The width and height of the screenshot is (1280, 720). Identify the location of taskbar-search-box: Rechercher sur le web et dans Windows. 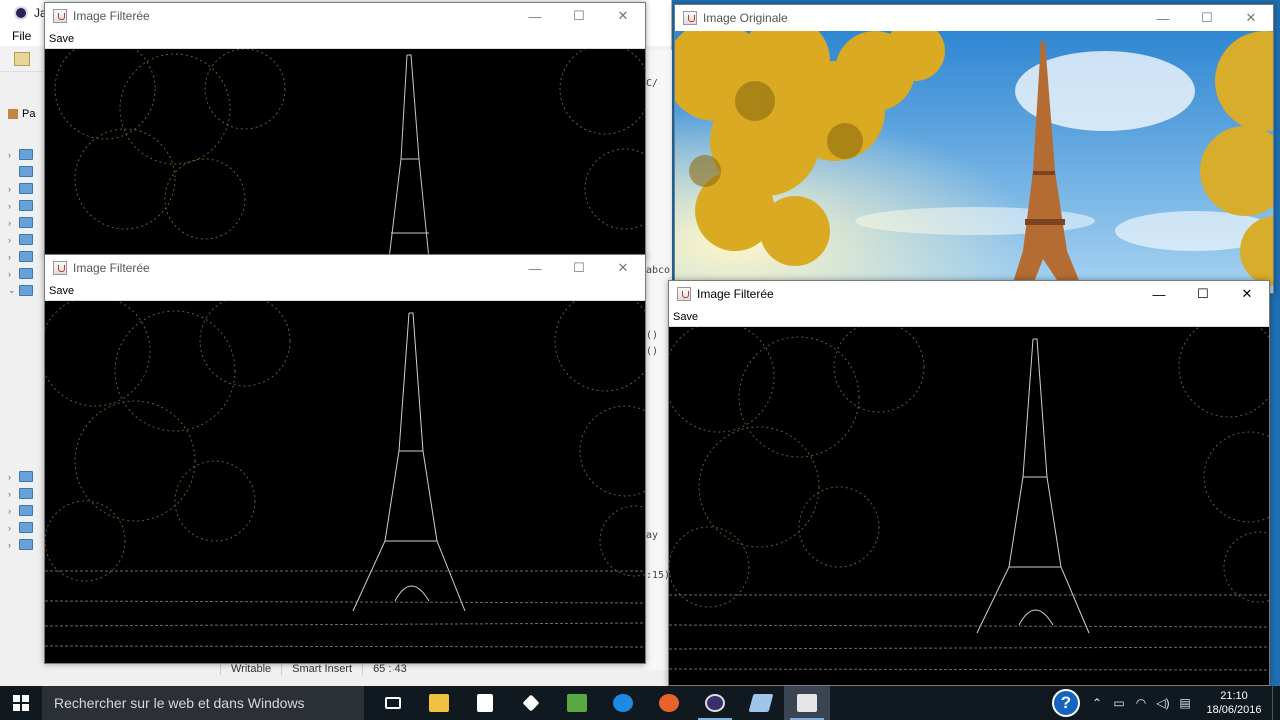
(203, 703).